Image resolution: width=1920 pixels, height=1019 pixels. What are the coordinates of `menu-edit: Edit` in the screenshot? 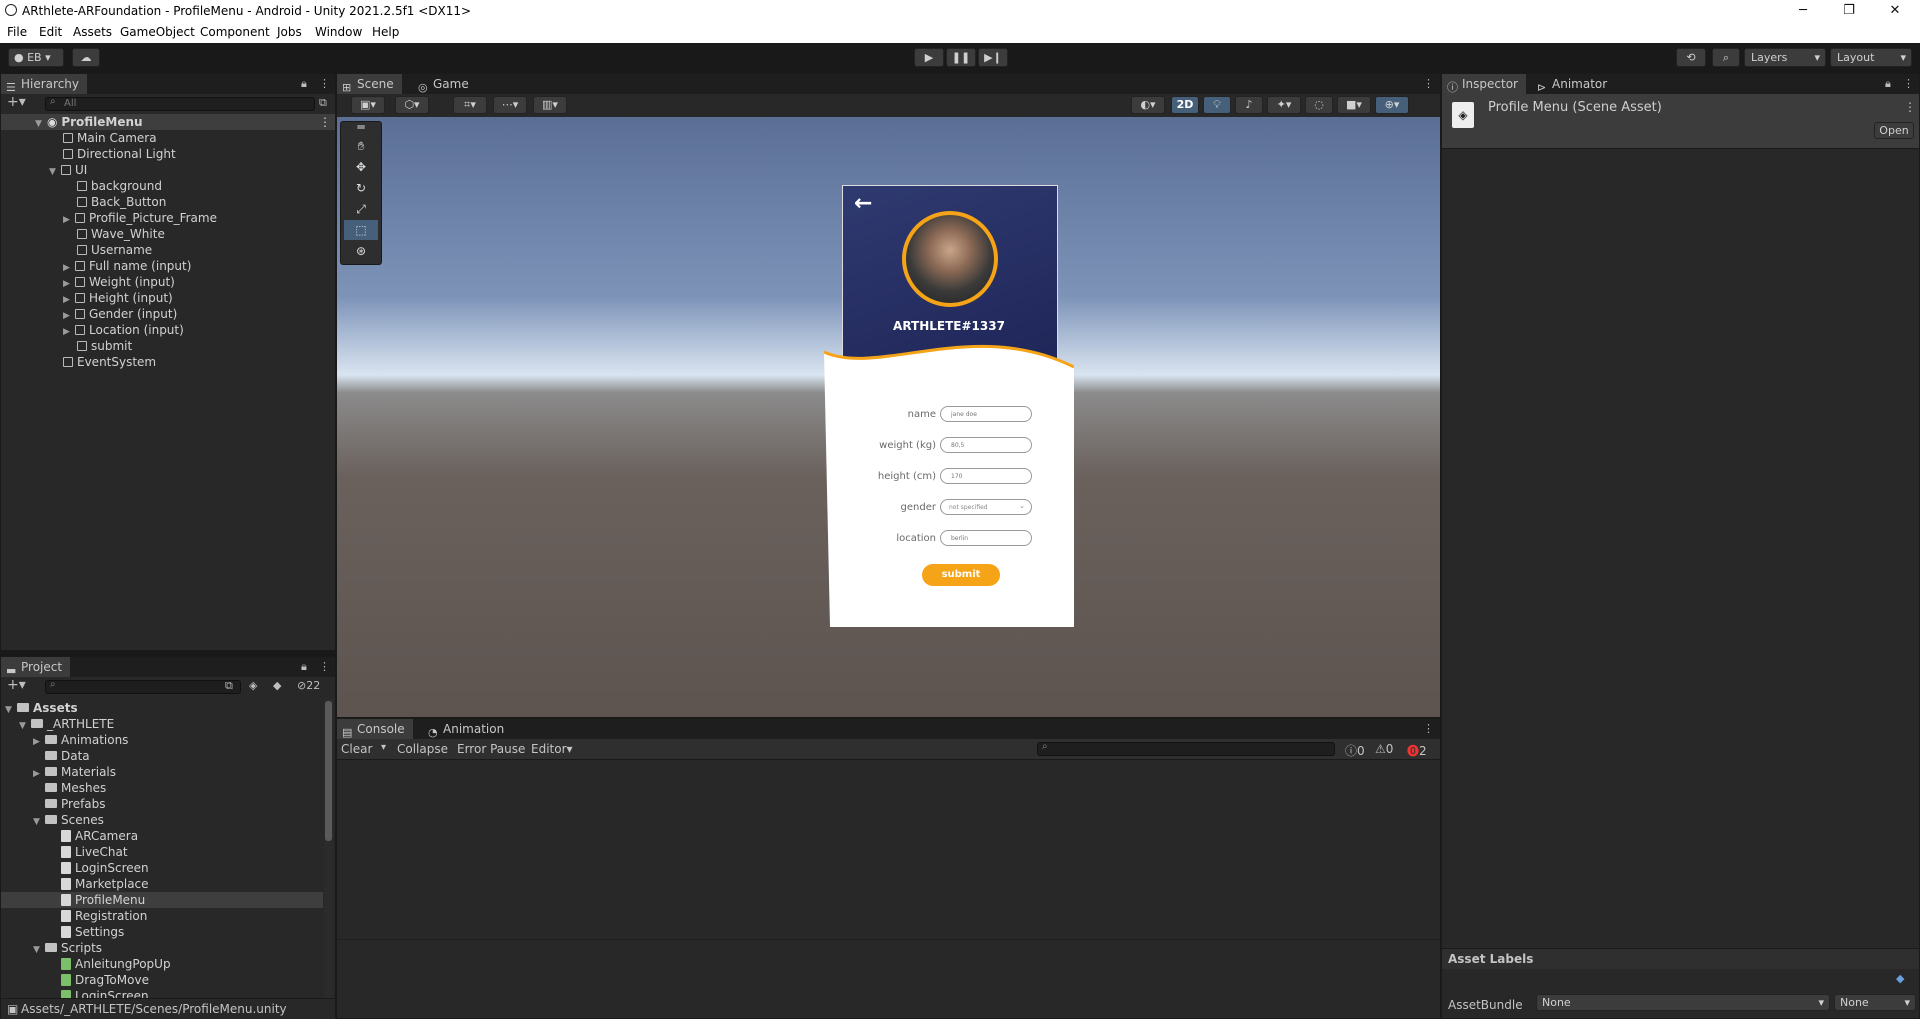 It's located at (50, 32).